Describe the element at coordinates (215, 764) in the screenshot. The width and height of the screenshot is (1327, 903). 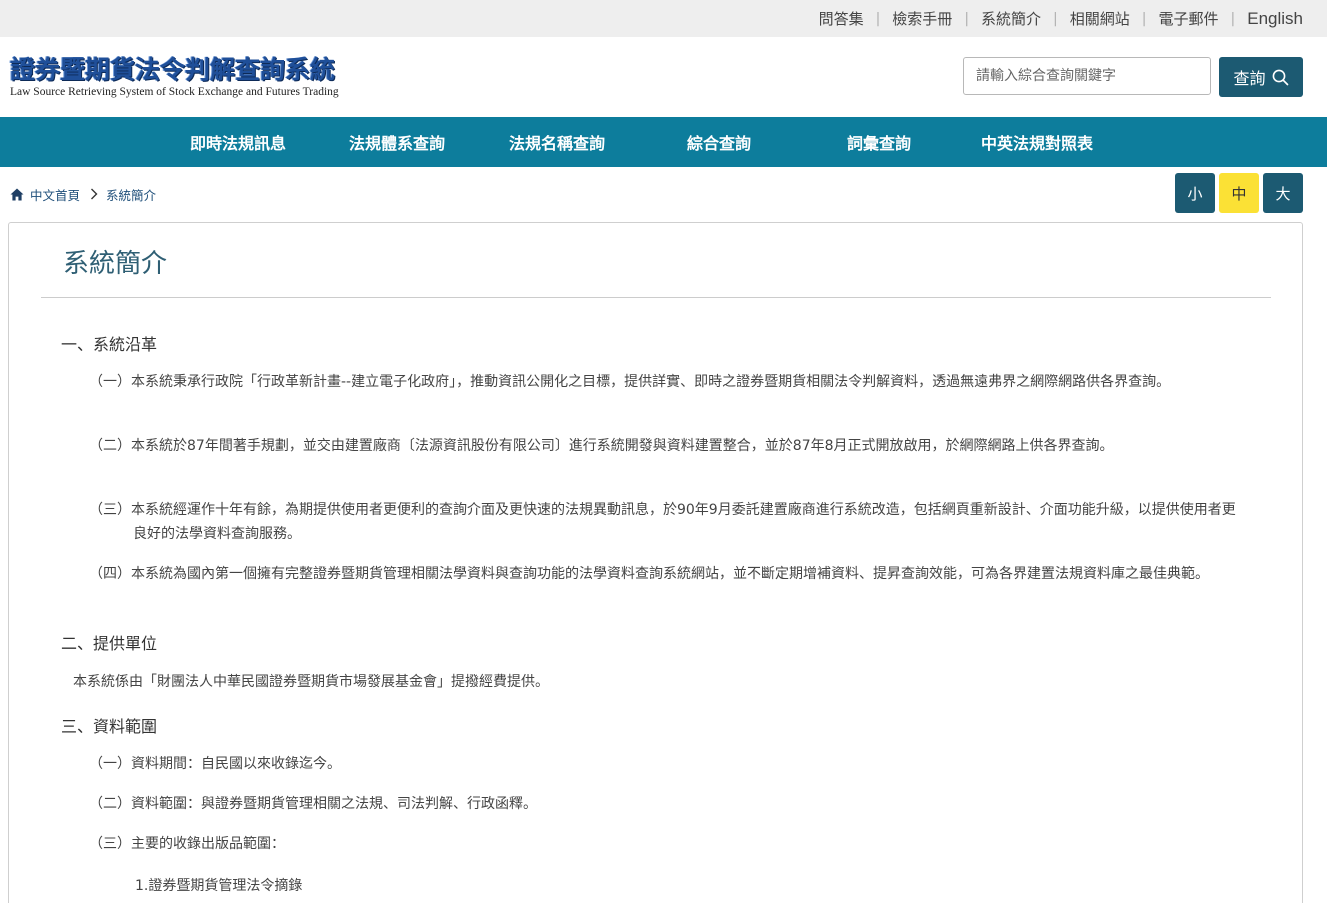
I see `list-item: （一）資料期間：自民國以來收錄迄今。` at that location.